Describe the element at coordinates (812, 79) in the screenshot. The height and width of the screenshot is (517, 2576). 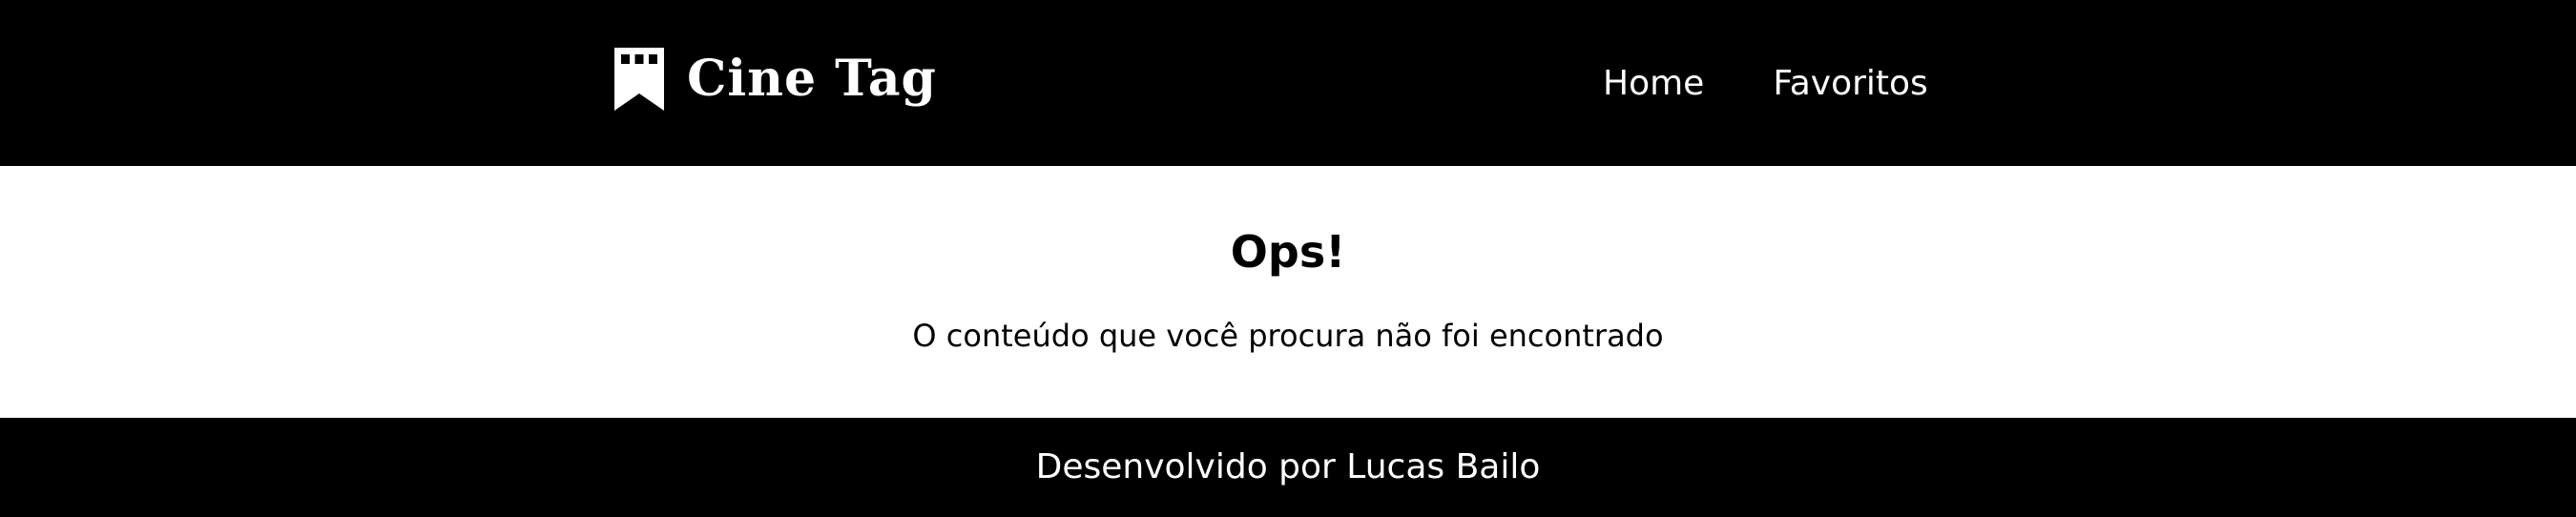
I see `logo-text: Cine Tag` at that location.